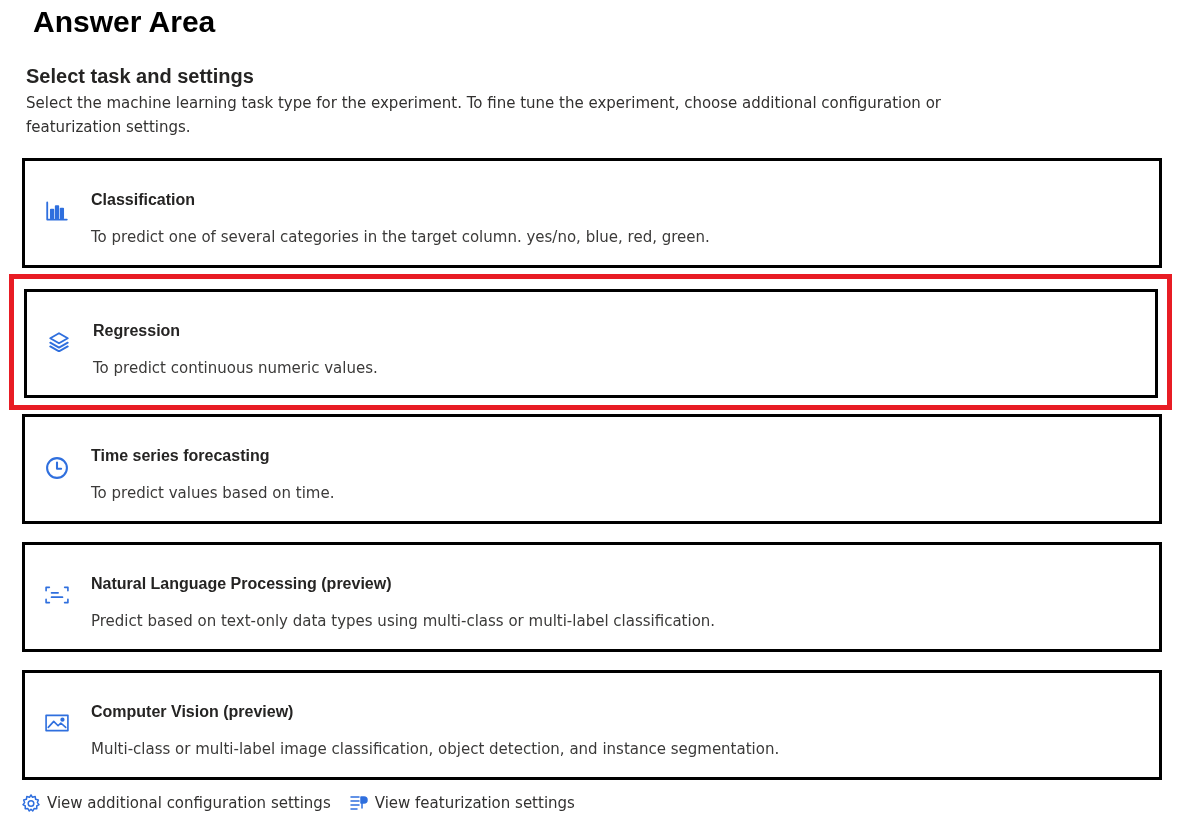  What do you see at coordinates (143, 200) in the screenshot?
I see `task-title: Classification` at bounding box center [143, 200].